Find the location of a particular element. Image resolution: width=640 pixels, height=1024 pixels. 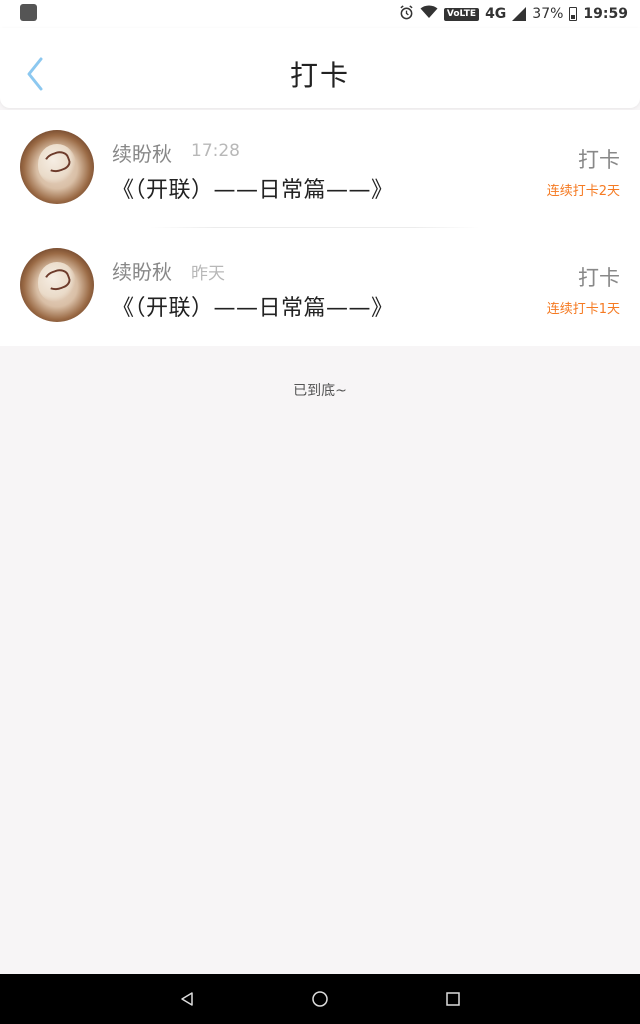

status-bar: VoLTE 4G 37% 19:59 is located at coordinates (320, 14).